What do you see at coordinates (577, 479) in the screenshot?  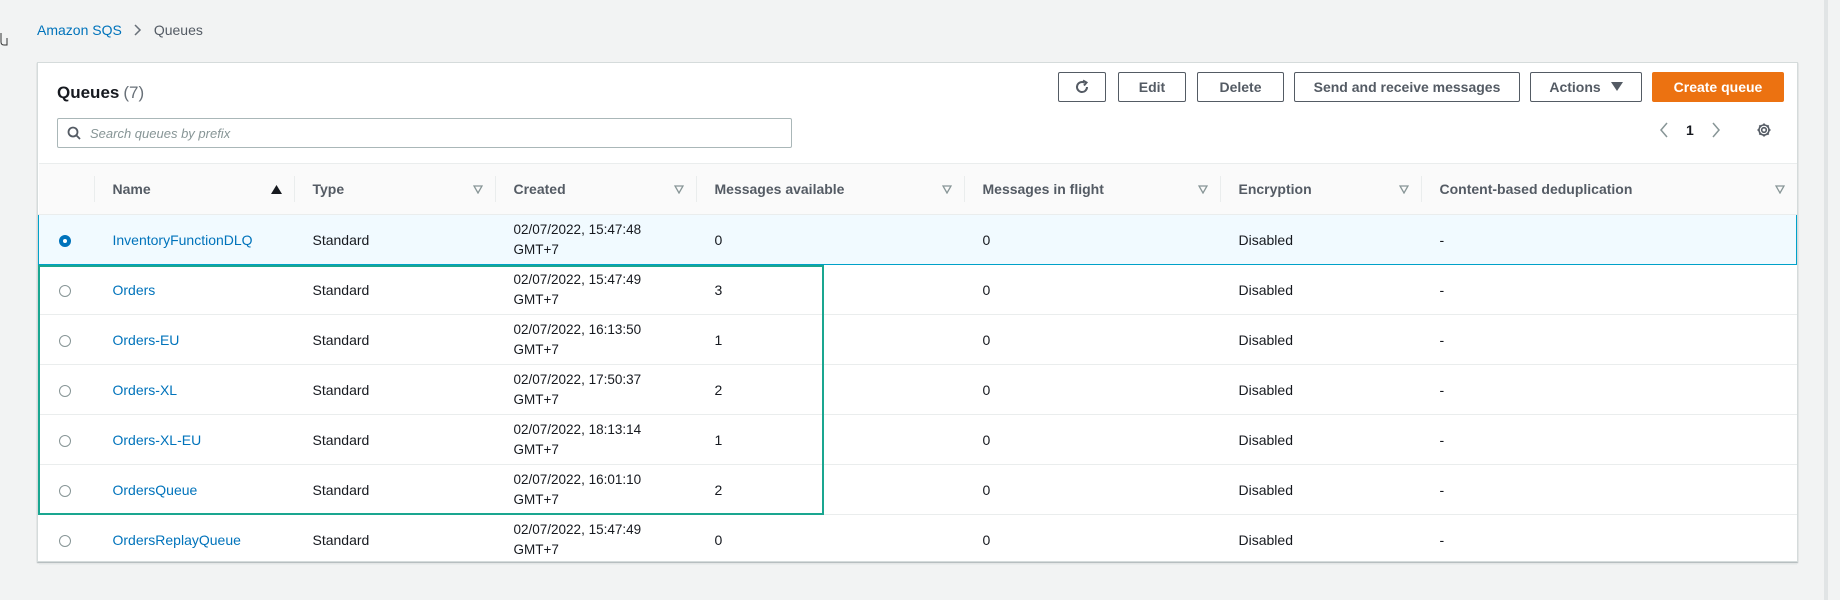 I see `created-datetime: 02/07/2022, 16:01:10` at bounding box center [577, 479].